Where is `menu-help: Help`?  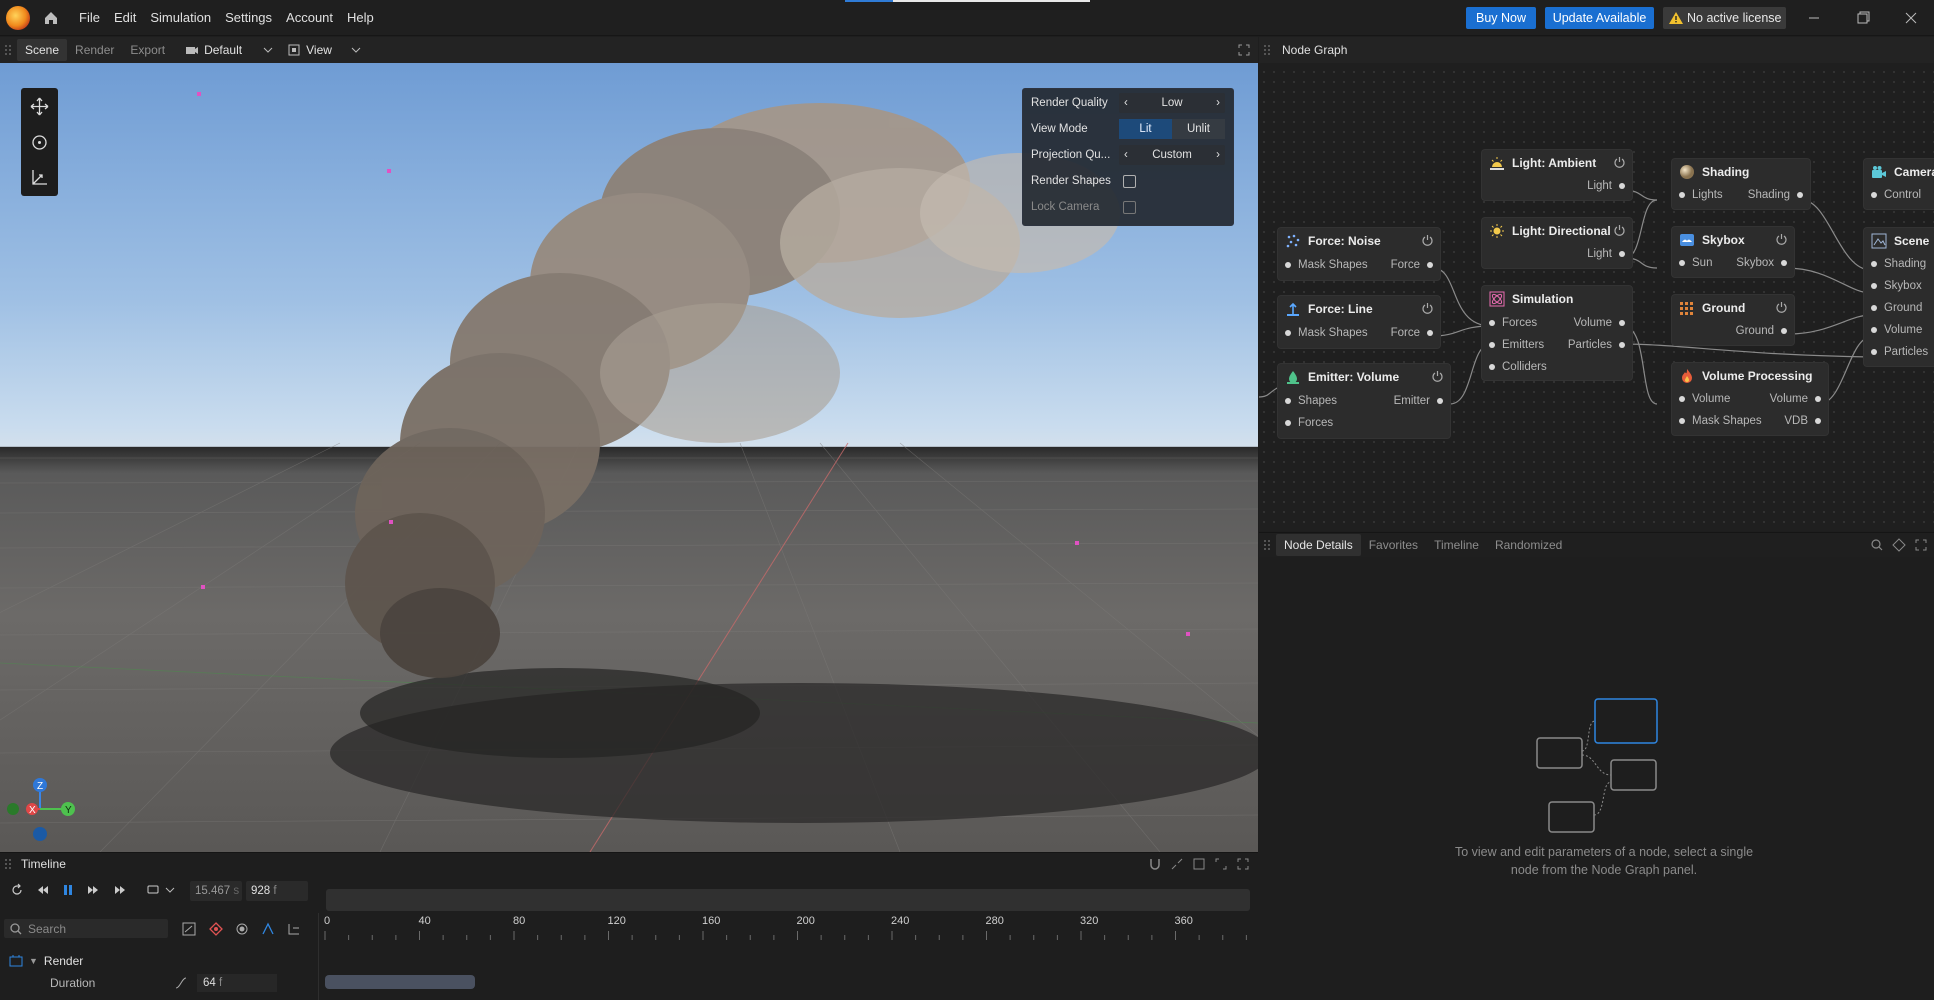
menu-help: Help is located at coordinates (360, 18).